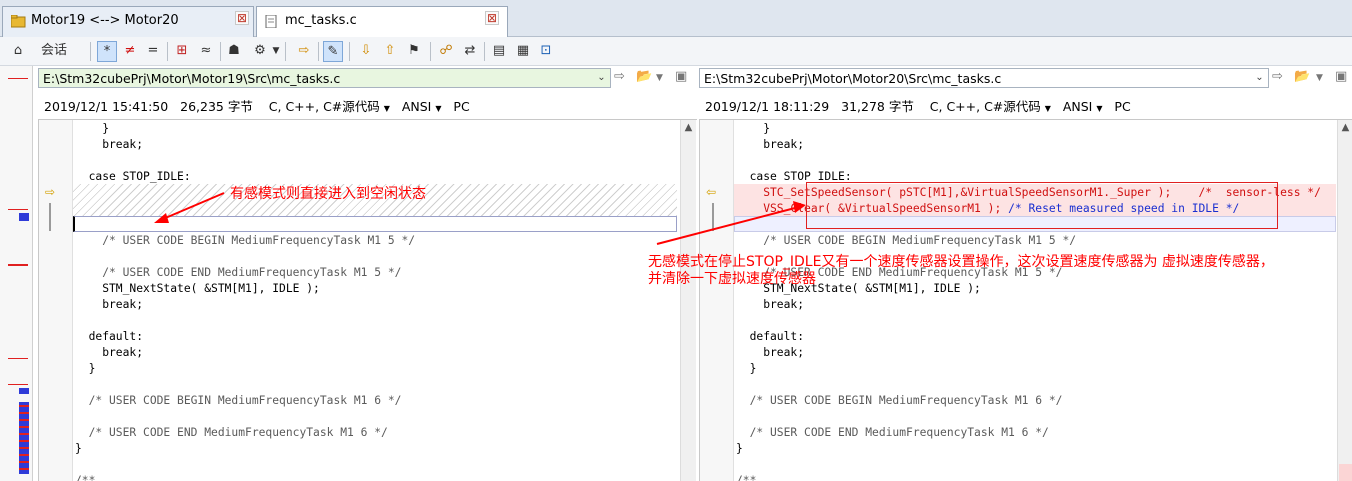 The width and height of the screenshot is (1352, 481). What do you see at coordinates (193, 206) in the screenshot?
I see `annotation-arrow-left` at bounding box center [193, 206].